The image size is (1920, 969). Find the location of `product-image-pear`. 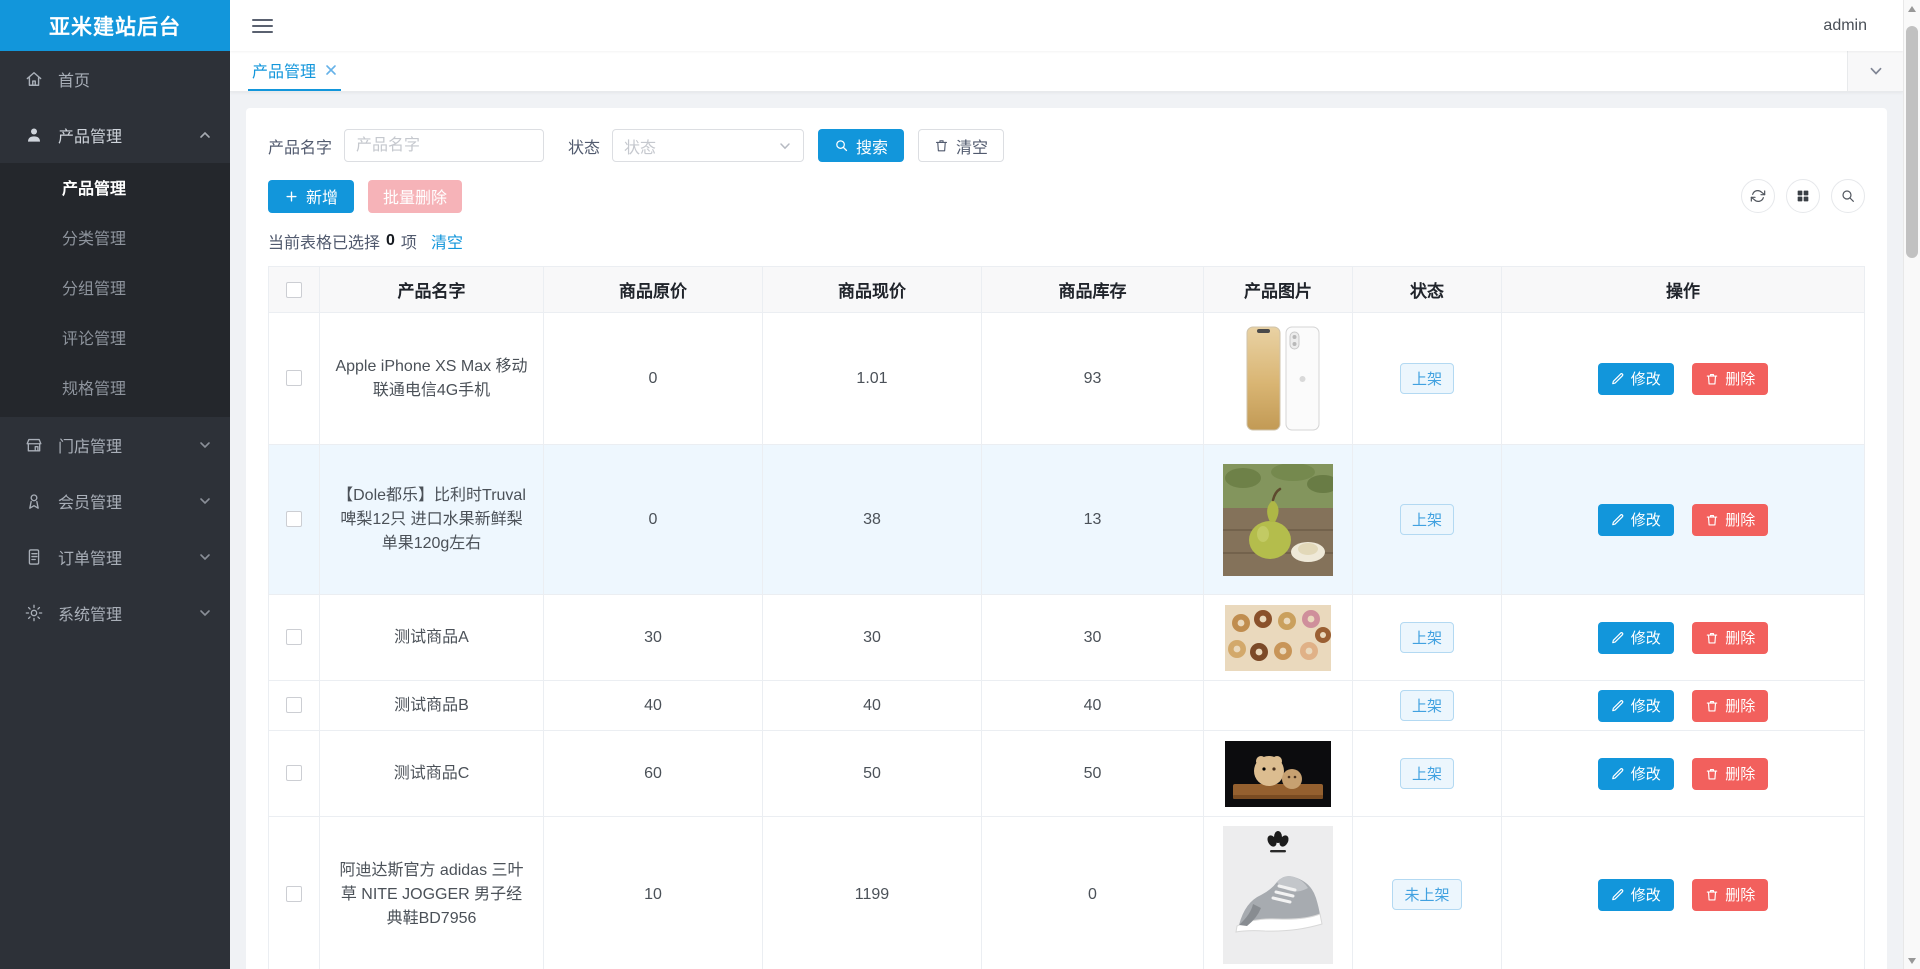

product-image-pear is located at coordinates (1278, 519).